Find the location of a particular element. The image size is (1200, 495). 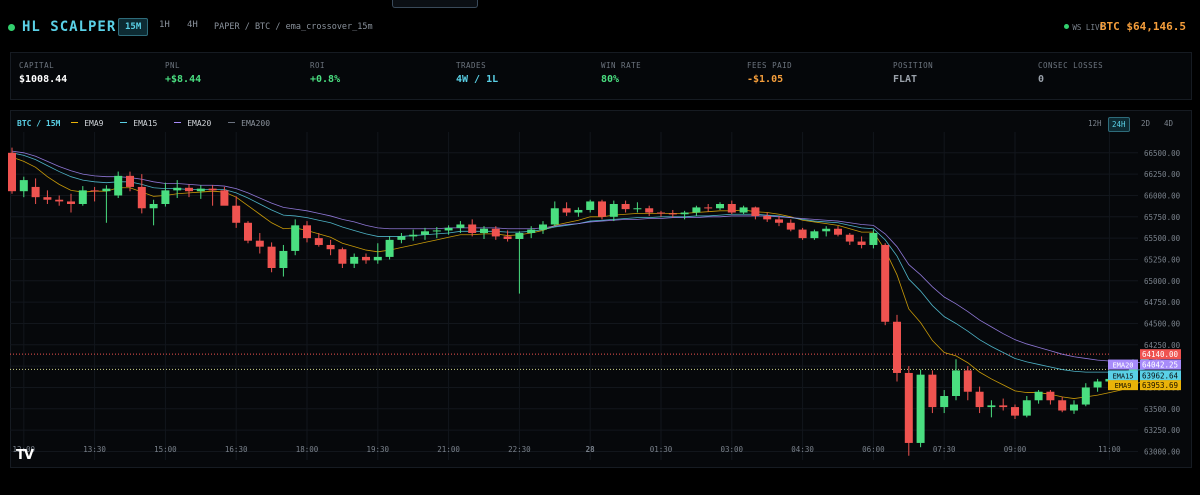

x-tick-label: 11:00 is located at coordinates (1109, 449).